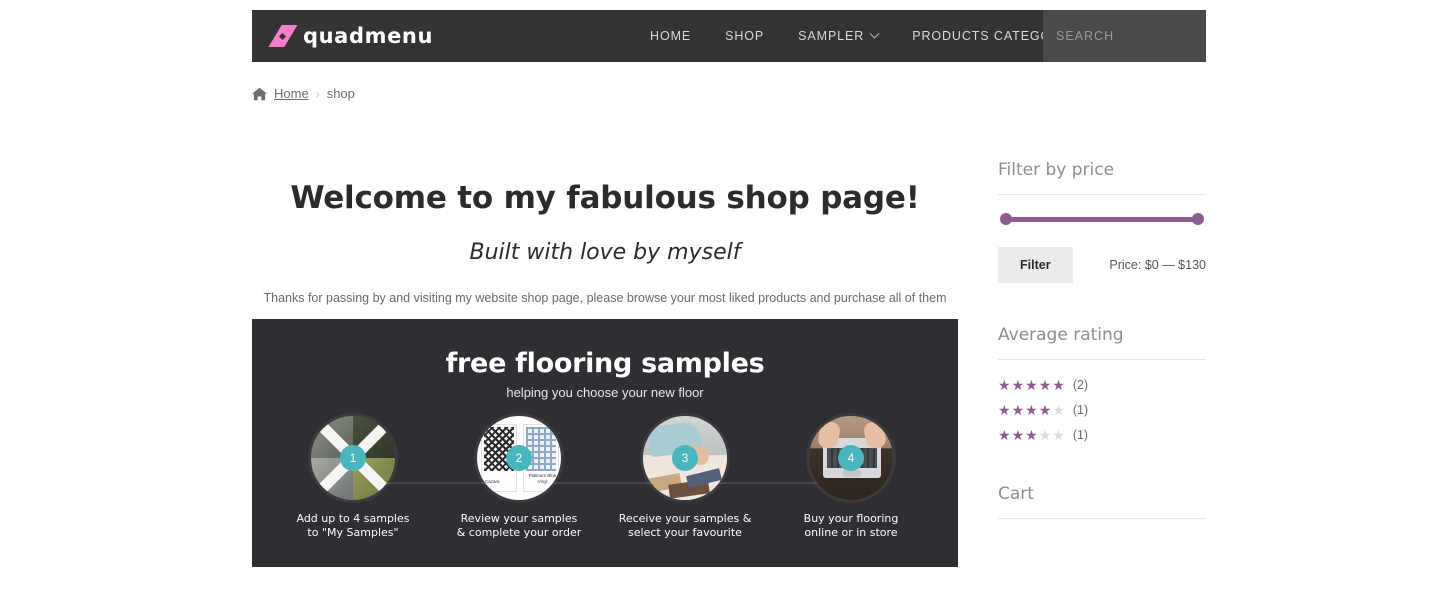 Image resolution: width=1440 pixels, height=608 pixels. Describe the element at coordinates (851, 518) in the screenshot. I see `step-4-caption-line1: Buy your flooring` at that location.